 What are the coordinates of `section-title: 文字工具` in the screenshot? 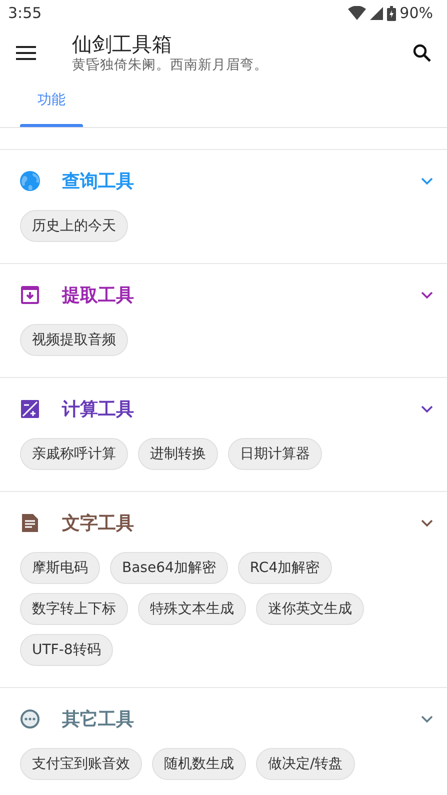 It's located at (98, 524).